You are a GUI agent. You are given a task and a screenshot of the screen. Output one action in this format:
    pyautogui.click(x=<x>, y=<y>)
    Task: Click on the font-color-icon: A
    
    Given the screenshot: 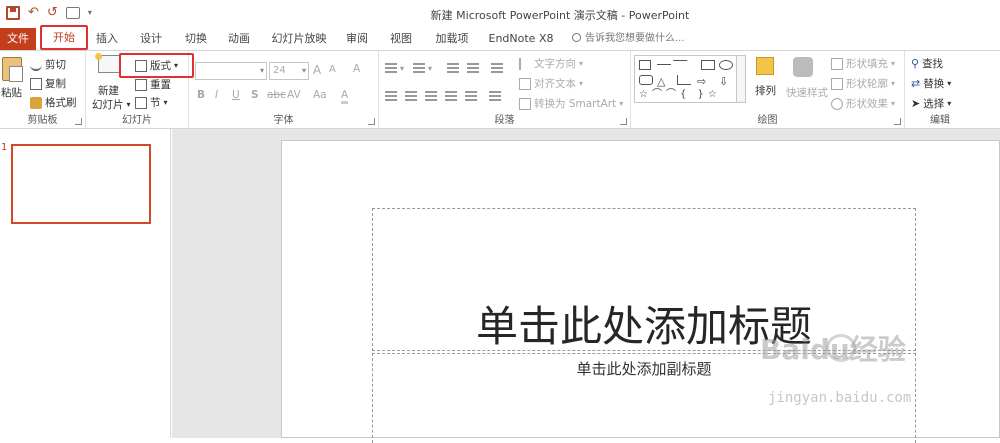 What is the action you would take?
    pyautogui.click(x=345, y=96)
    